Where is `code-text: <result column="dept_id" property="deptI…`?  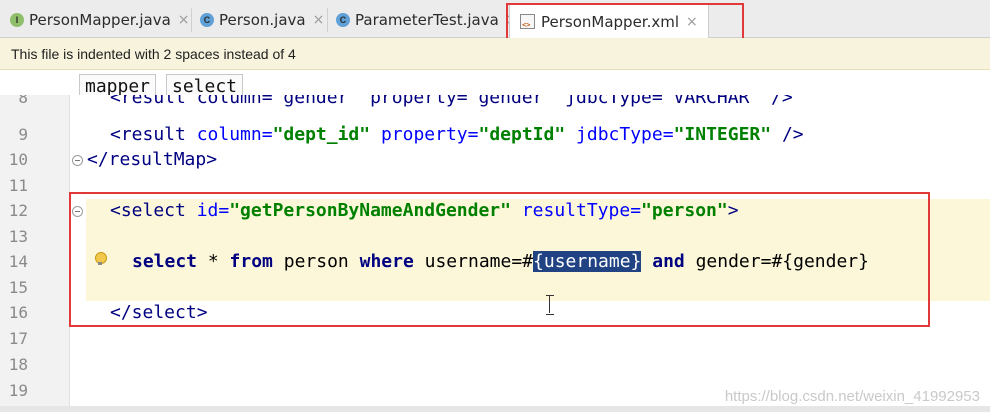
code-text: <result column="dept_id" property="deptI… is located at coordinates (457, 134).